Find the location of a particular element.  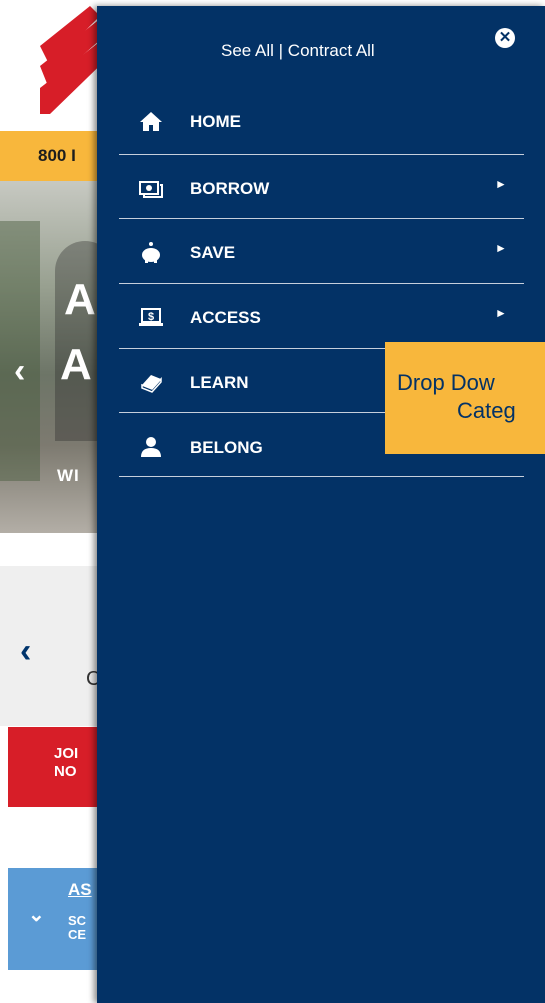

menu-item-access: $ ACCESS ► is located at coordinates (321, 318).